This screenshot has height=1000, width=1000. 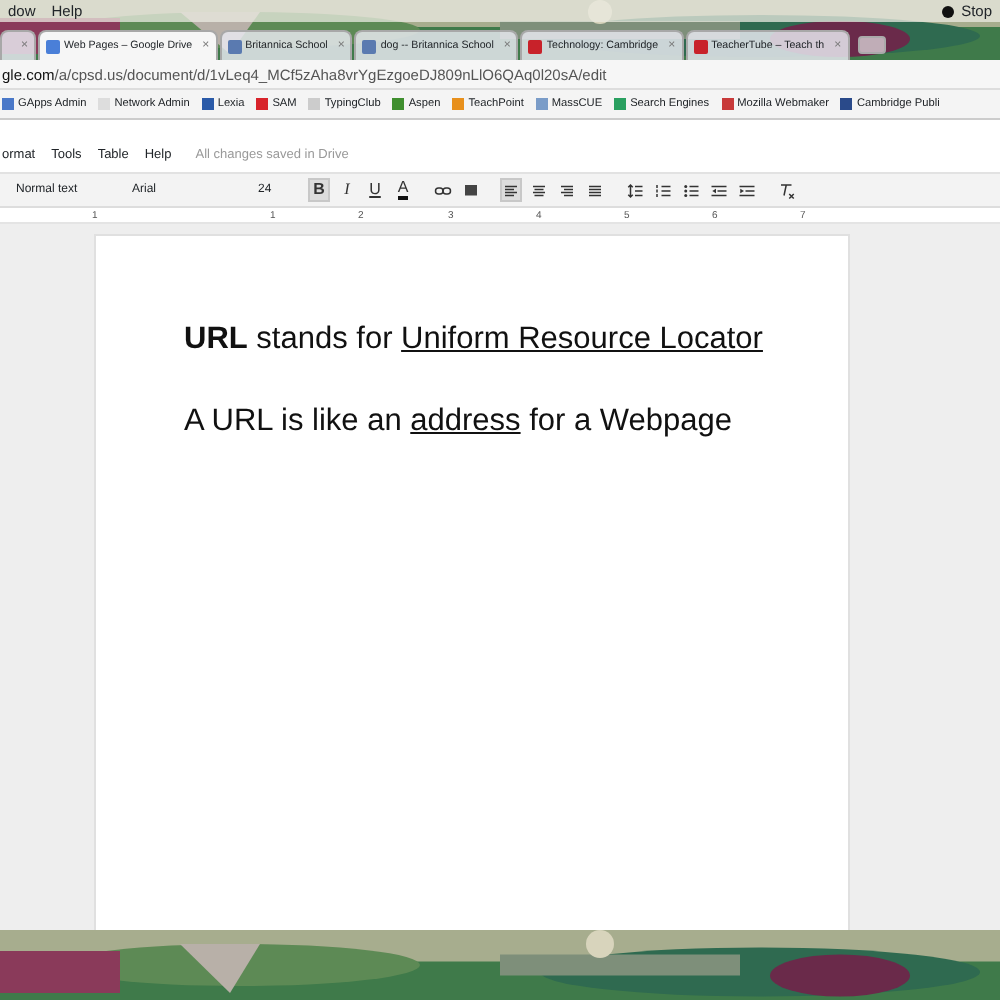 What do you see at coordinates (719, 190) in the screenshot?
I see `outdent-icon` at bounding box center [719, 190].